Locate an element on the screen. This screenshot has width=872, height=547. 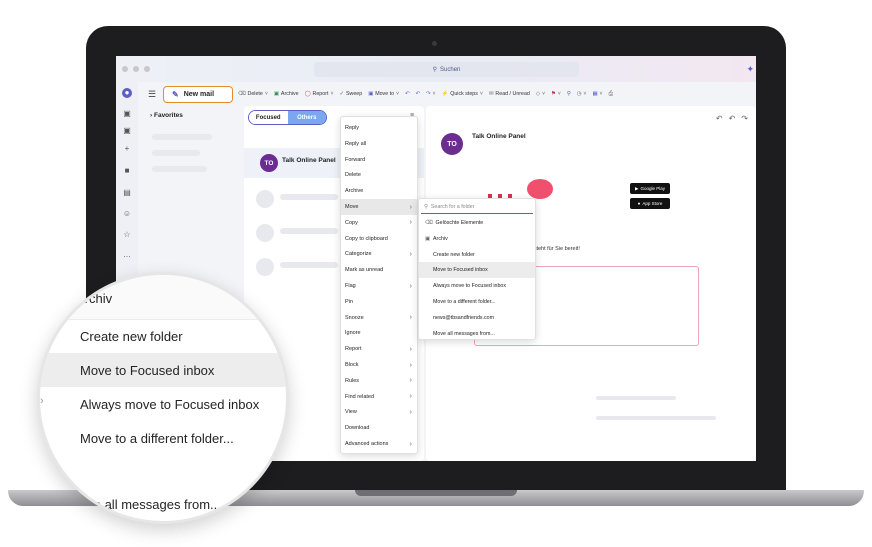
print-icon: ⎙ is located at coordinates (611, 94).